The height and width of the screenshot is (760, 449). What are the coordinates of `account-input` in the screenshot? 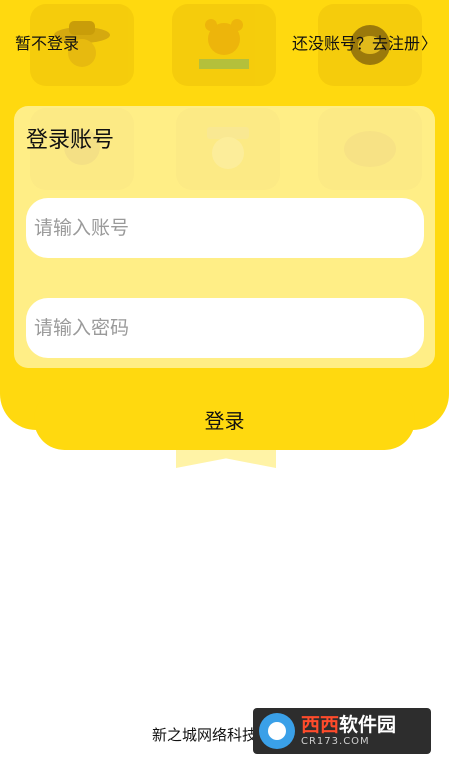 It's located at (225, 228).